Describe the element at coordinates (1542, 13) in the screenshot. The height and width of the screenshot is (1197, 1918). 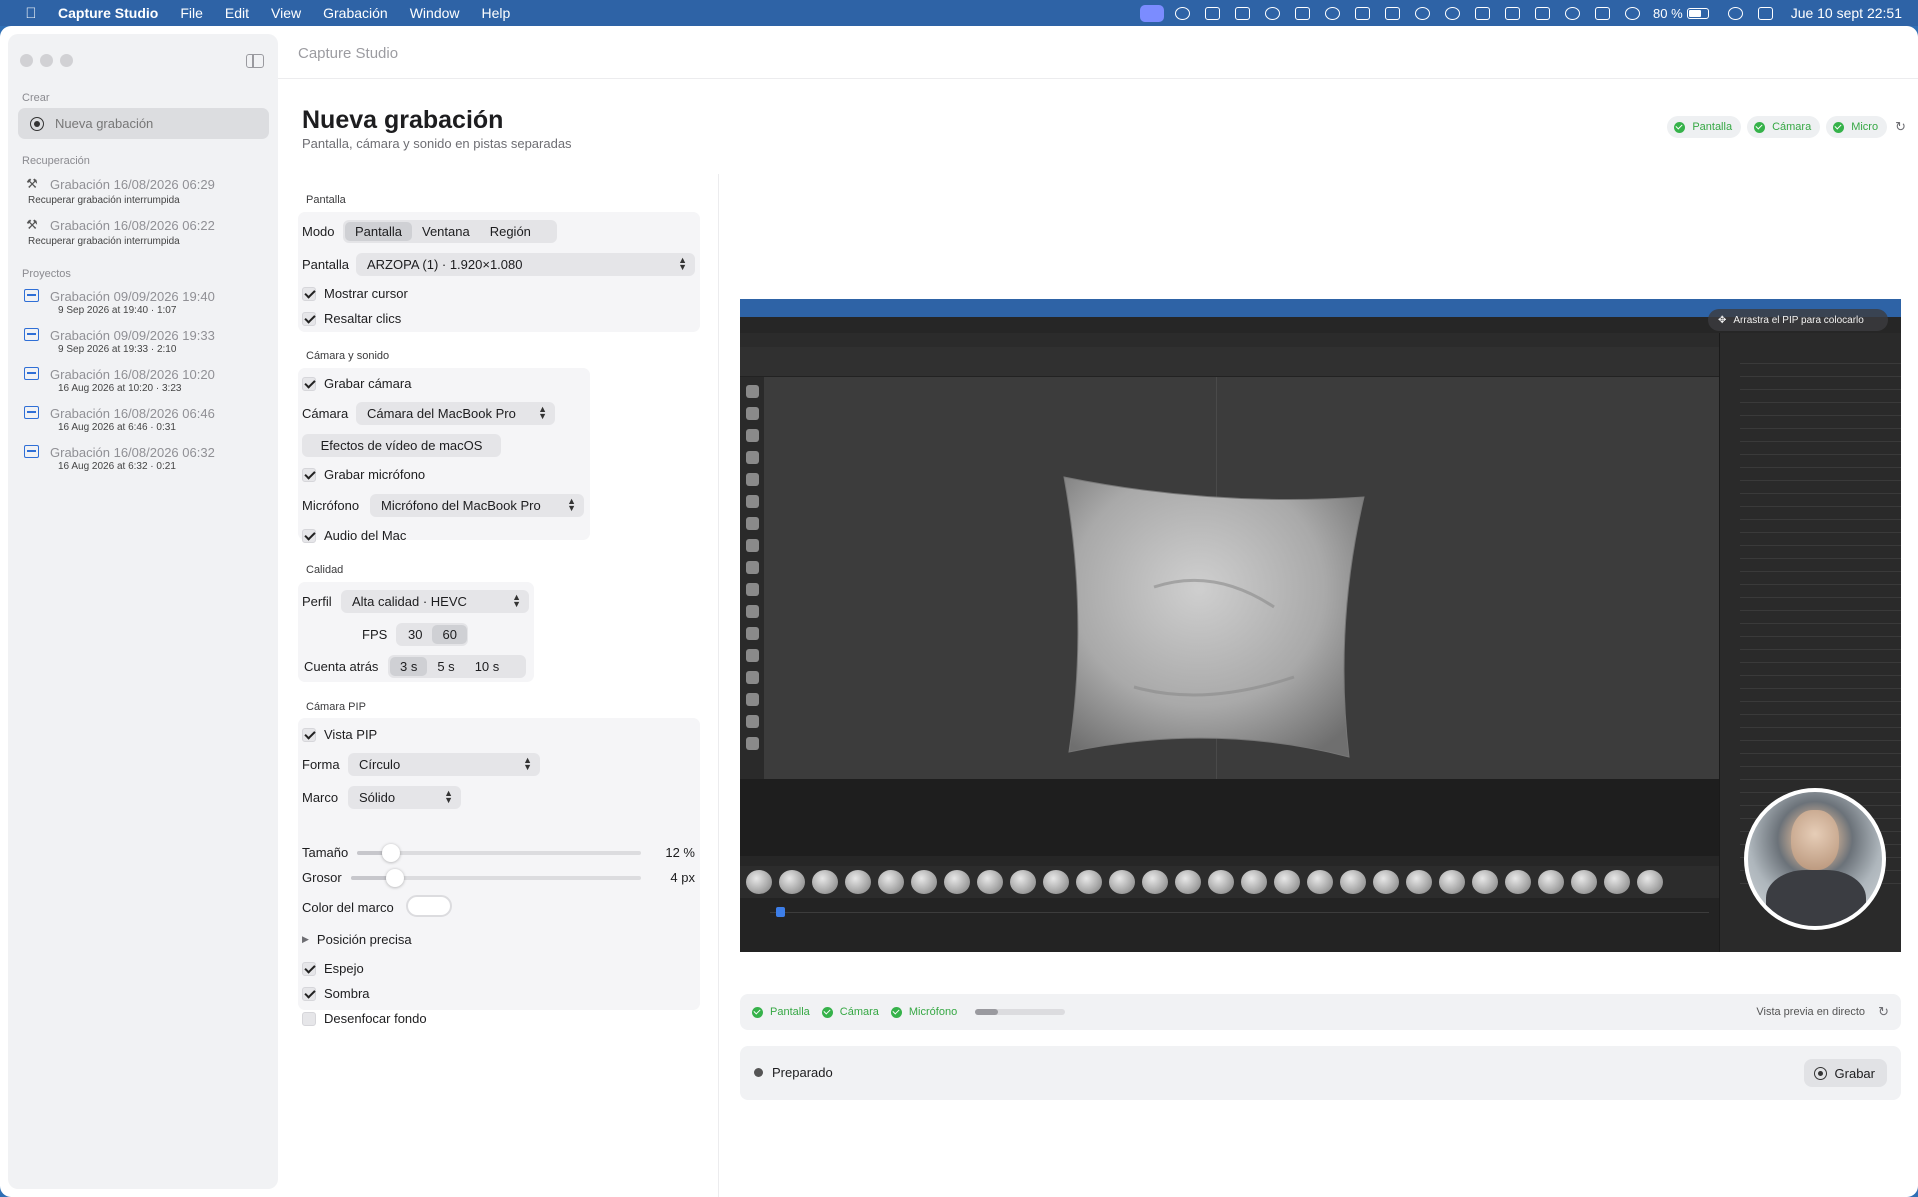
I see `screenshot-tray-icon` at that location.